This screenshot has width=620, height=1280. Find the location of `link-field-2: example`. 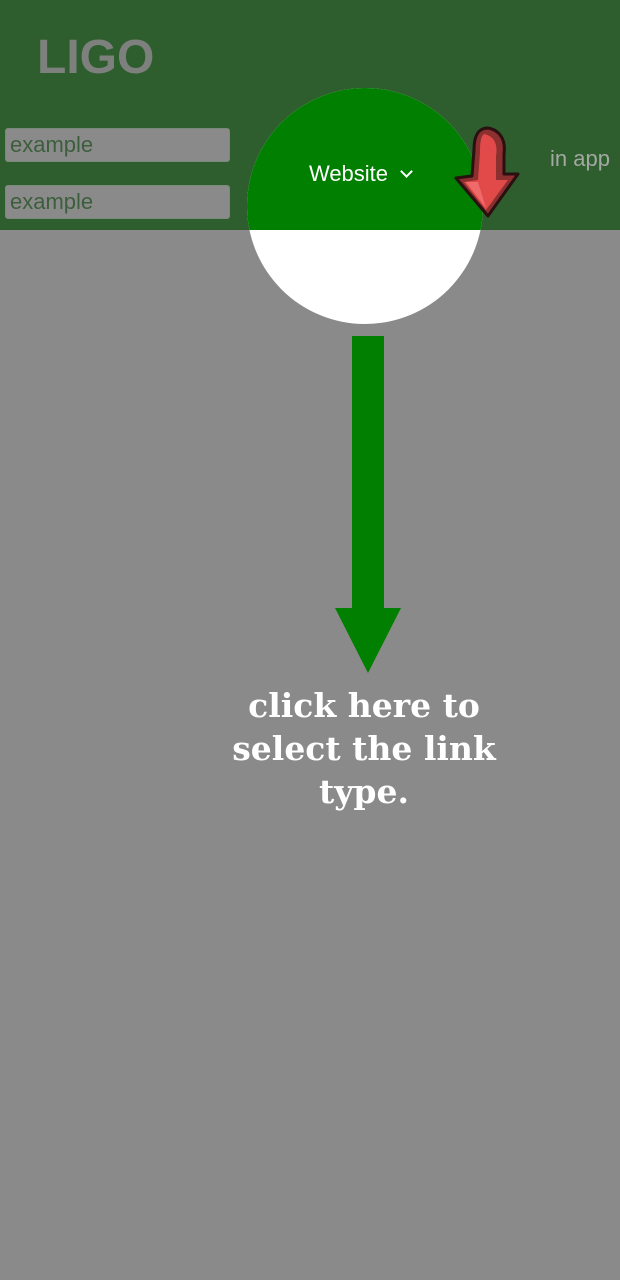

link-field-2: example is located at coordinates (117, 202).